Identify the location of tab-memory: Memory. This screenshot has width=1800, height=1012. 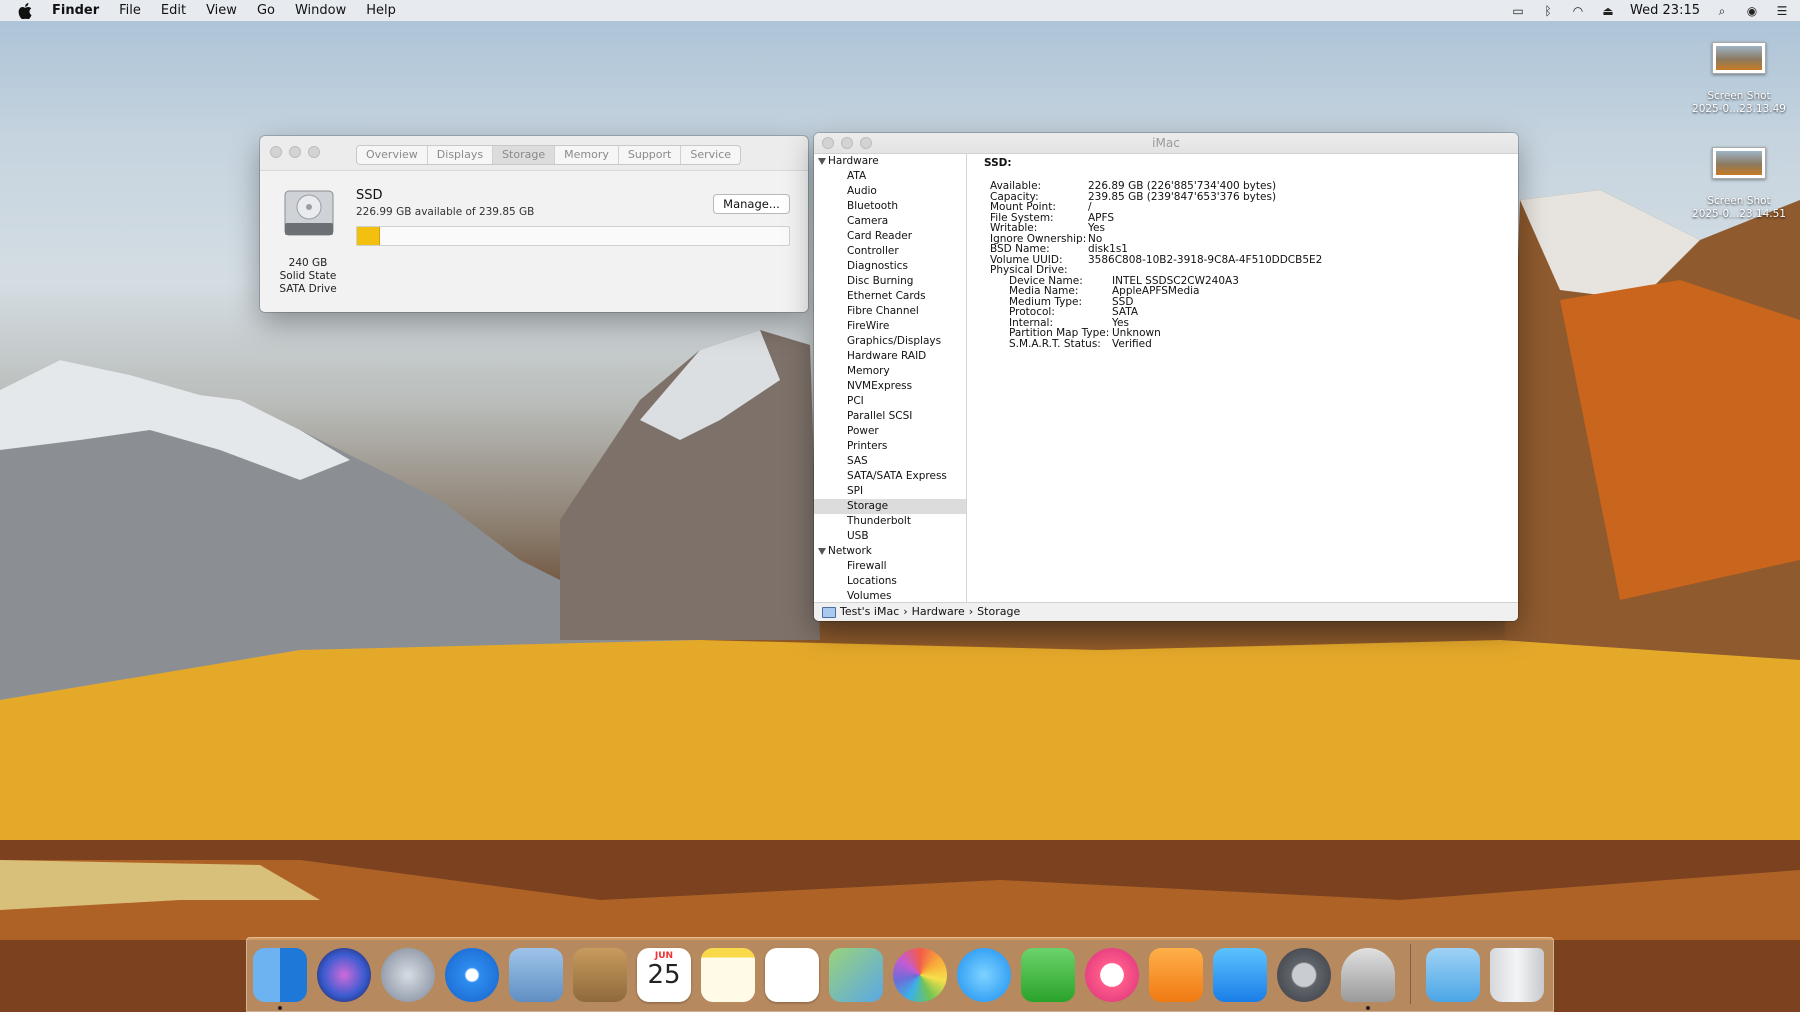
(587, 155).